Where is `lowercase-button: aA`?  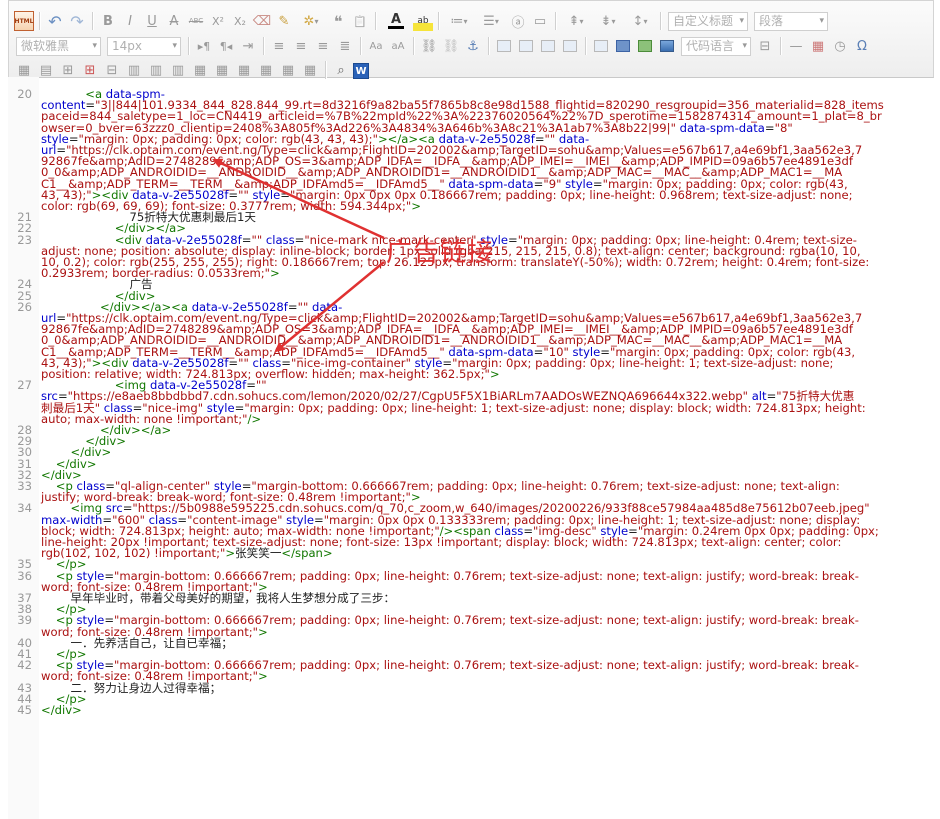
lowercase-button: aA is located at coordinates (398, 46).